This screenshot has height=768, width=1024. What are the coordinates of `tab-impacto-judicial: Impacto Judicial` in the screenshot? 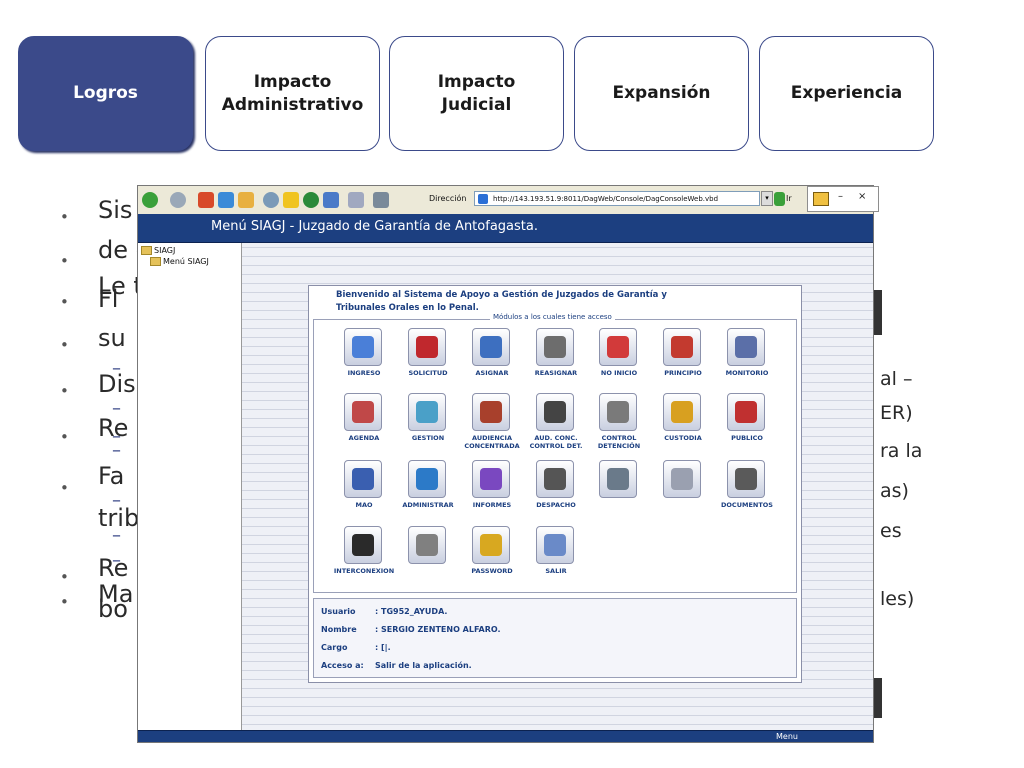 It's located at (476, 93).